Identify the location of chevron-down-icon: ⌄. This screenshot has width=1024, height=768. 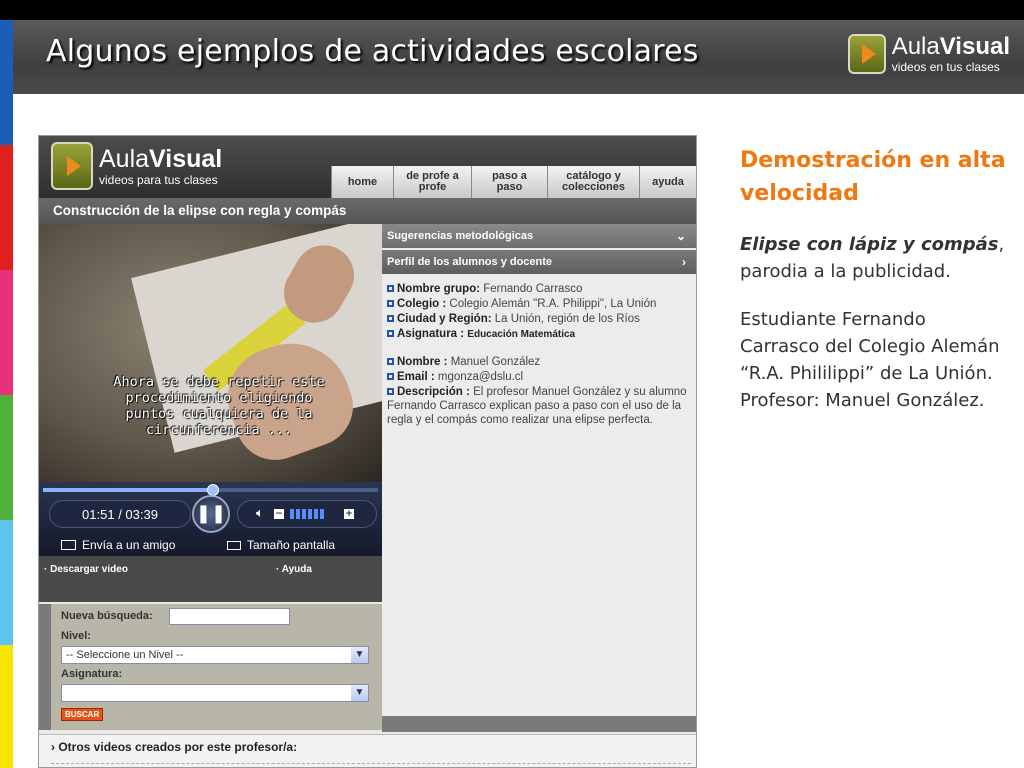
(680, 236).